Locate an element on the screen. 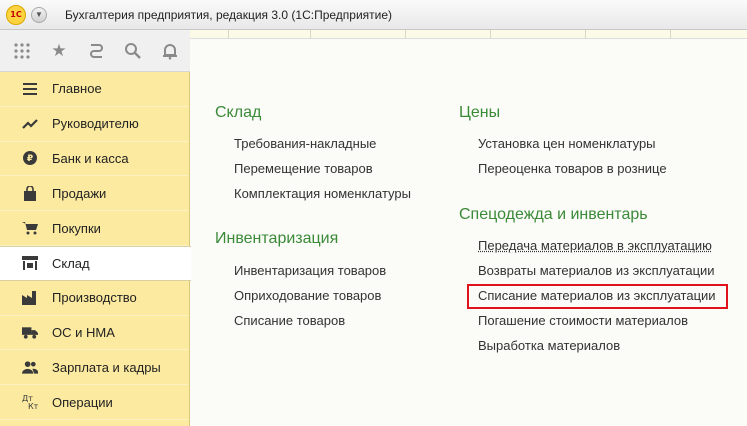  group-title-sklad: Склад is located at coordinates (238, 112).